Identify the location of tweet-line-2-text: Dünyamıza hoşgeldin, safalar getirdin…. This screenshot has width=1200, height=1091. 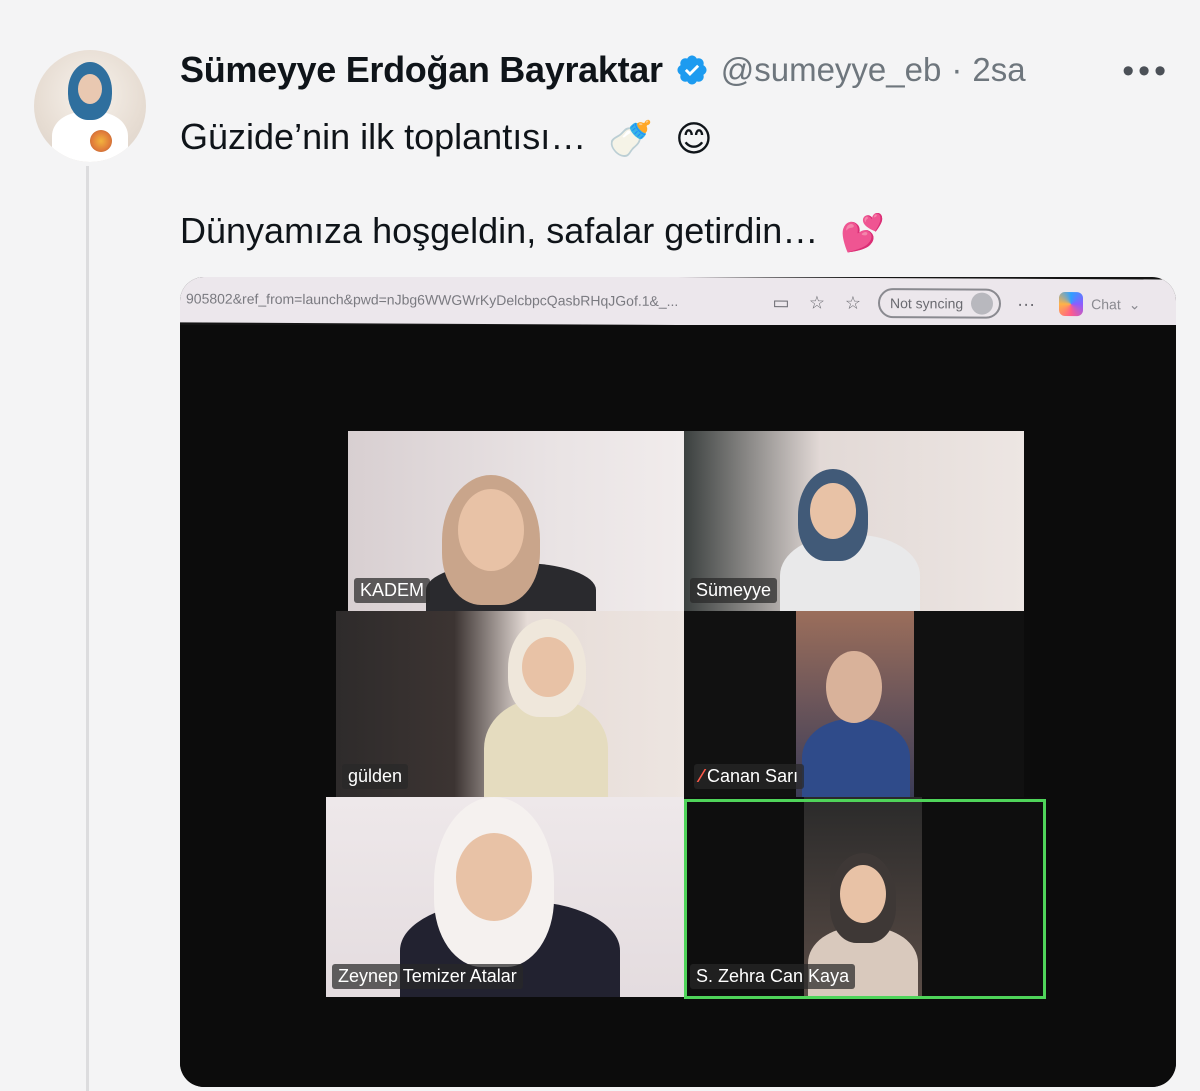
(499, 230).